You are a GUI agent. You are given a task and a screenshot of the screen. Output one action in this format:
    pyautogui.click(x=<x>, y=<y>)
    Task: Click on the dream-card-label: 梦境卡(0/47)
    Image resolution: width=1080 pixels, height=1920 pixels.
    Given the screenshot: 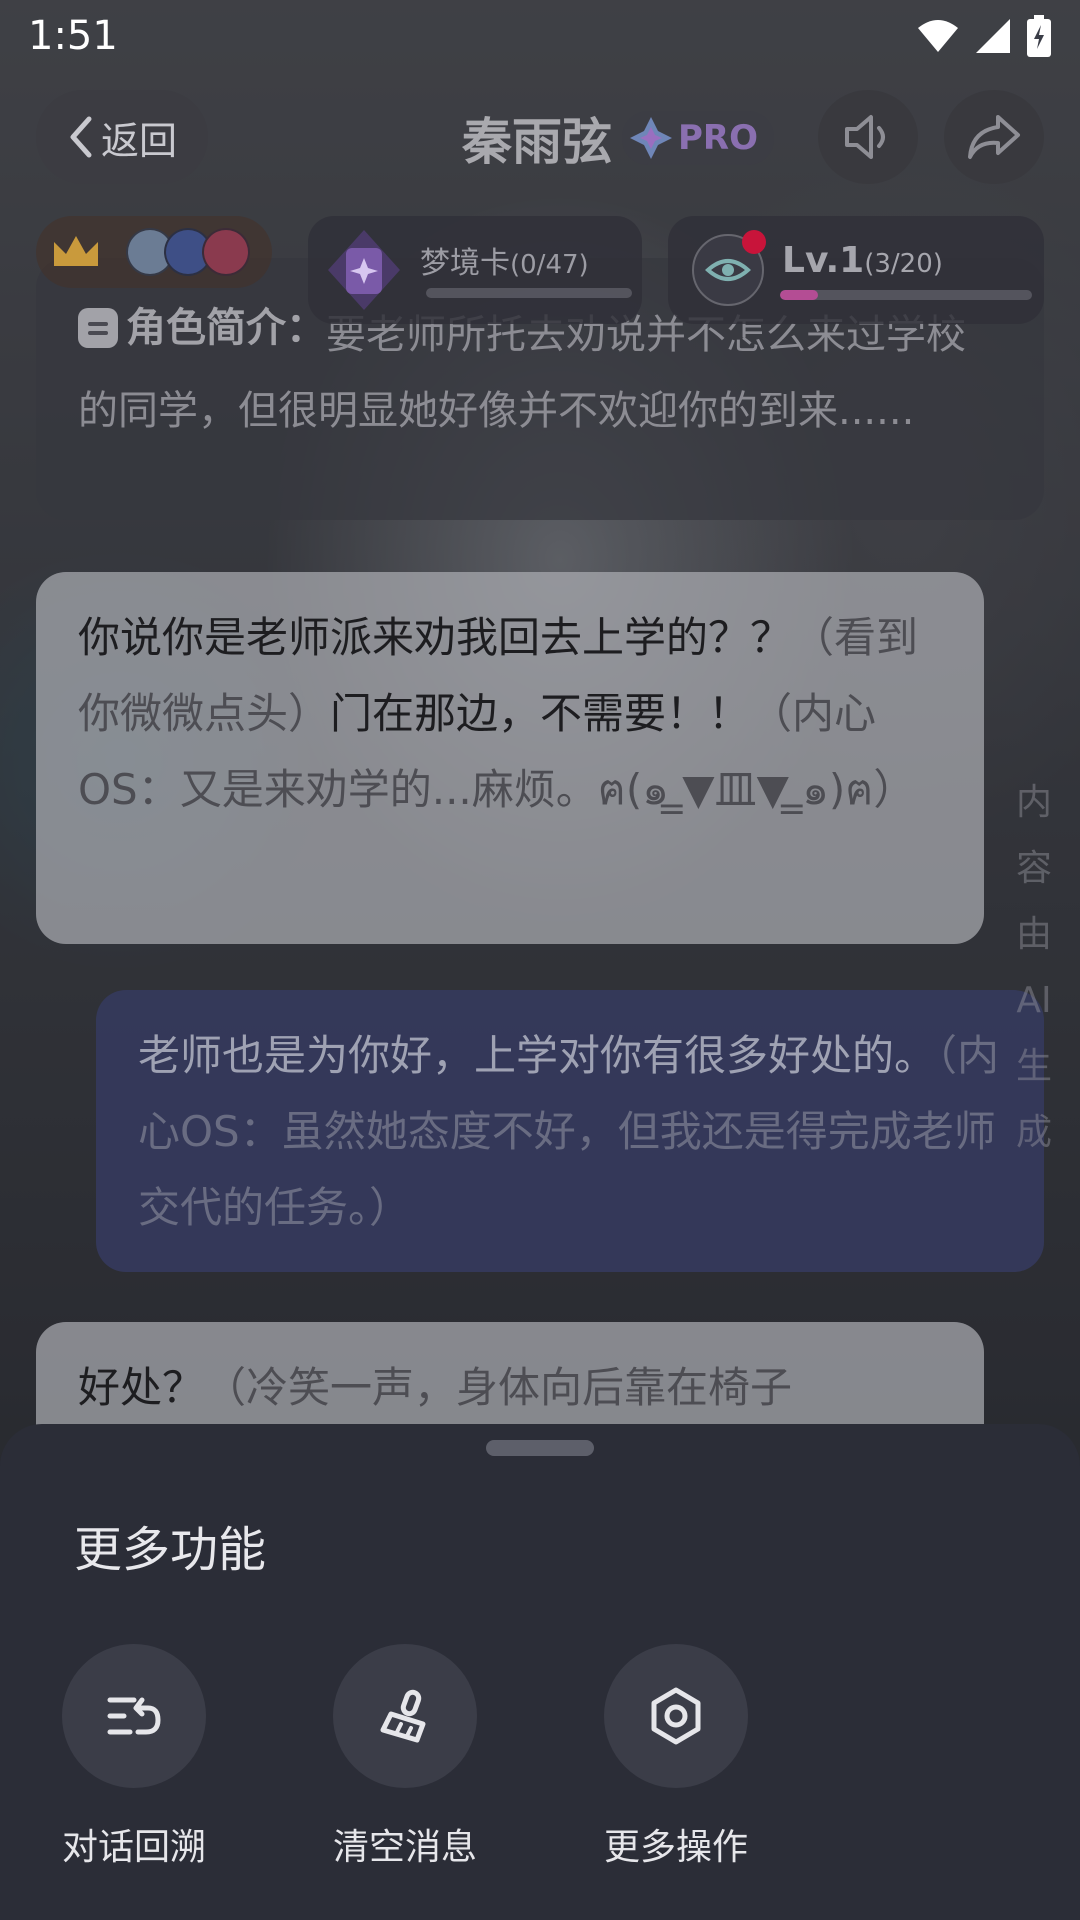 What is the action you would take?
    pyautogui.click(x=504, y=260)
    